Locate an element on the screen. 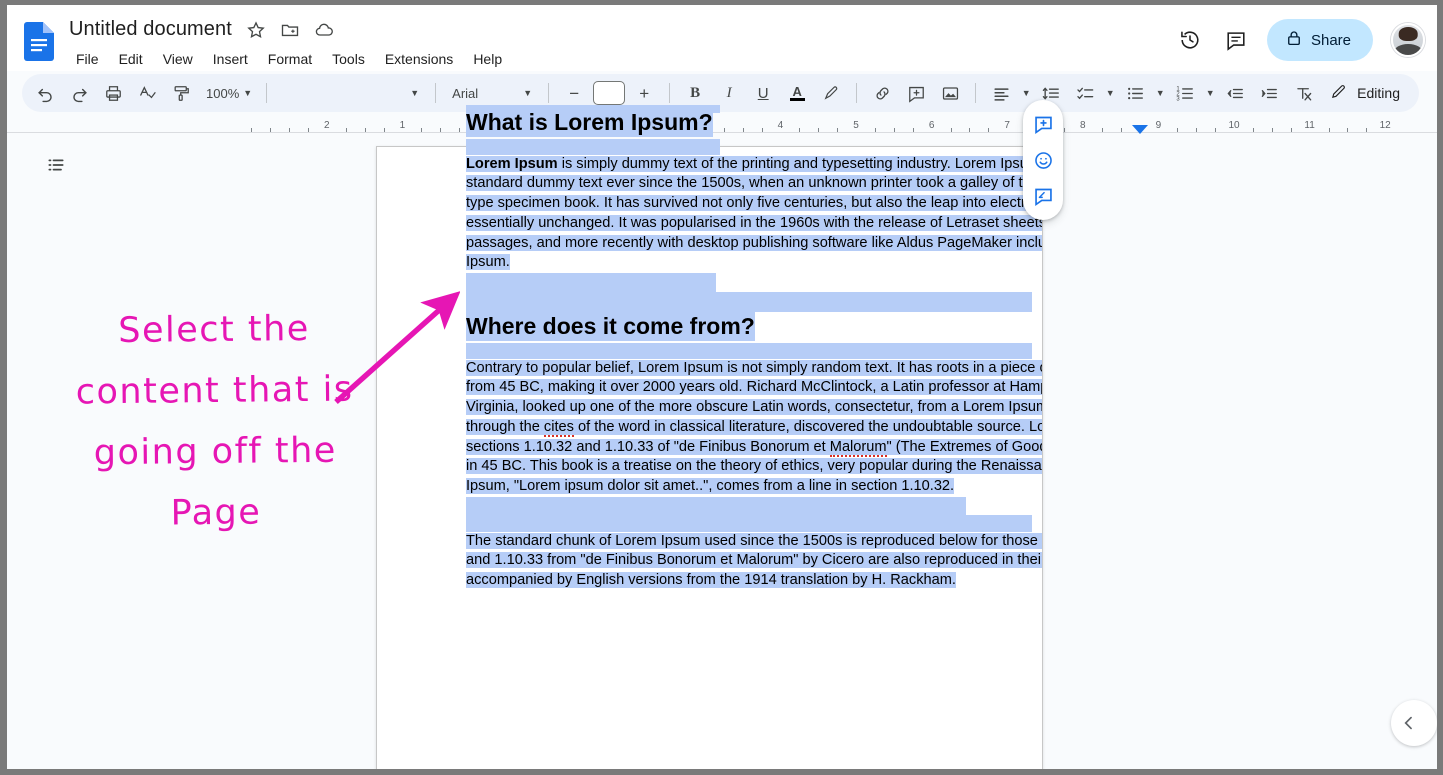 Image resolution: width=1443 pixels, height=775 pixels. window-edge-right is located at coordinates (1440, 387).